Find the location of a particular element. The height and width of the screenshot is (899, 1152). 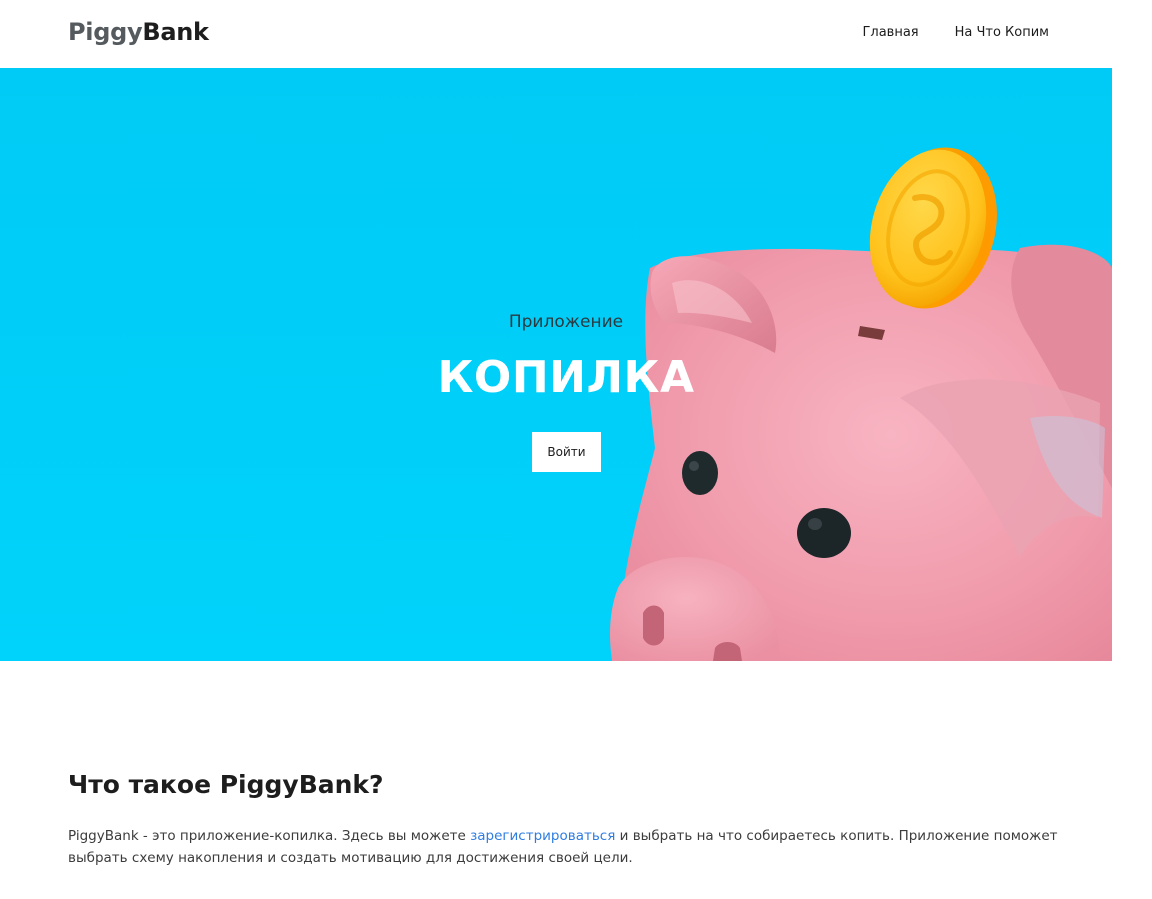

nav-link-goals: На Что Копим is located at coordinates (1002, 32).